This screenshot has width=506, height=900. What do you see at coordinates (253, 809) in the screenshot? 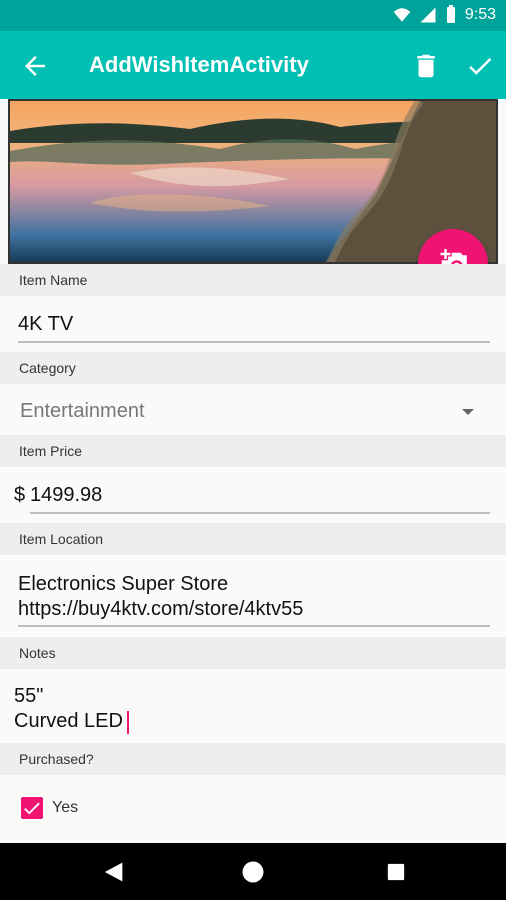
I see `purchased-field: Yes` at bounding box center [253, 809].